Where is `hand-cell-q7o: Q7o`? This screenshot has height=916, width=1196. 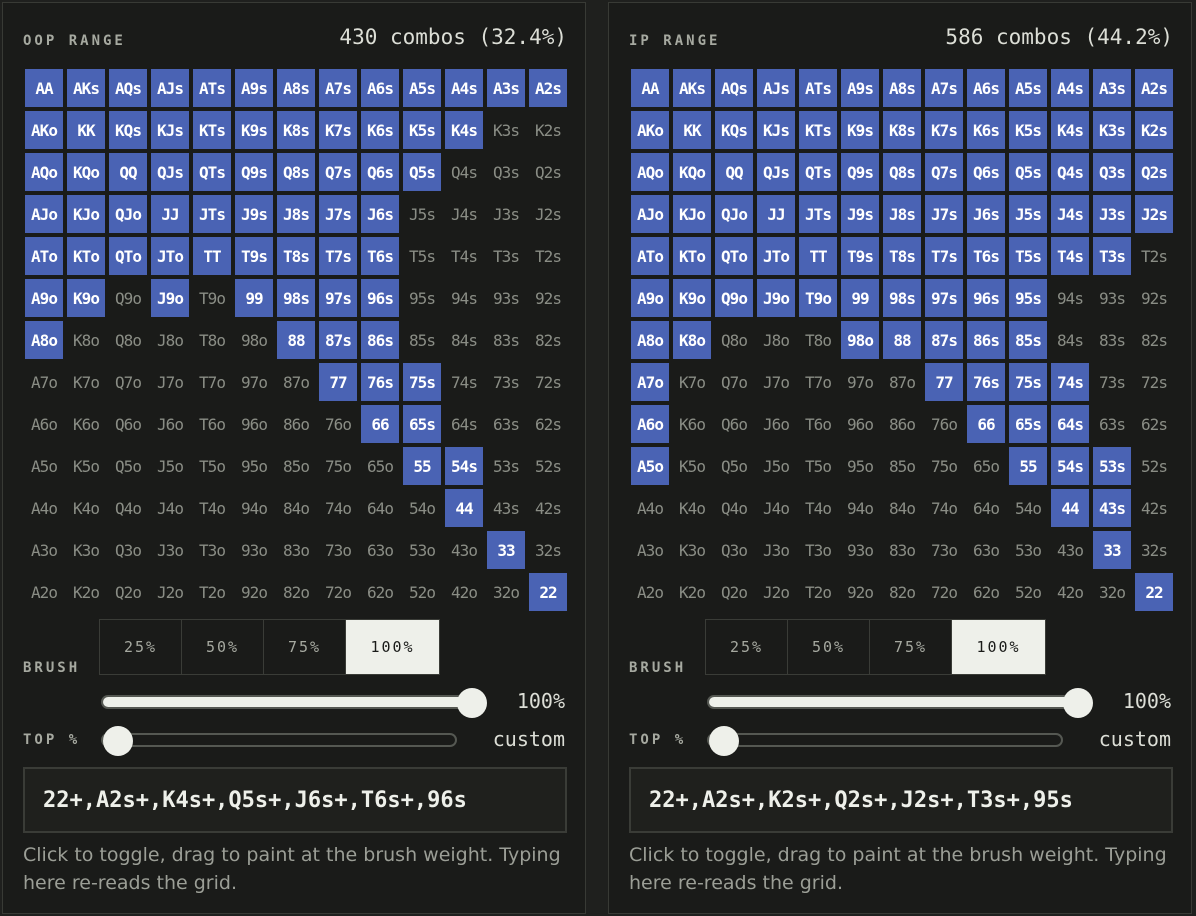 hand-cell-q7o: Q7o is located at coordinates (128, 382).